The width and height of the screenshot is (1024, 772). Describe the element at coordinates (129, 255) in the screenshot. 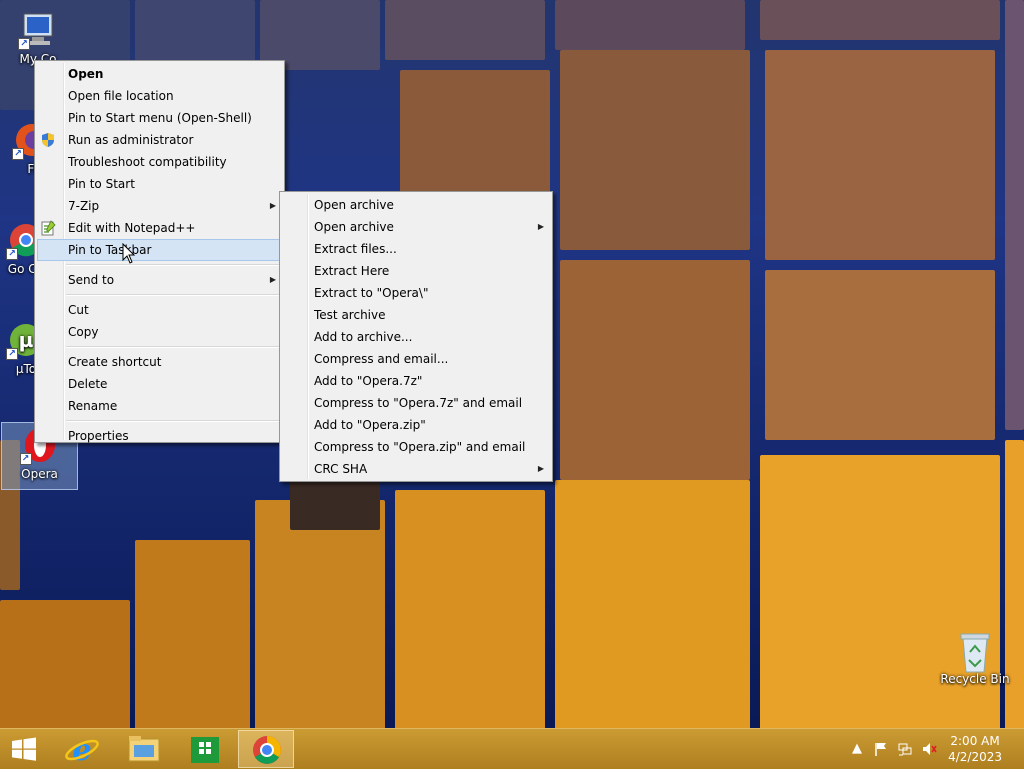

I see `mouse-cursor-icon` at that location.